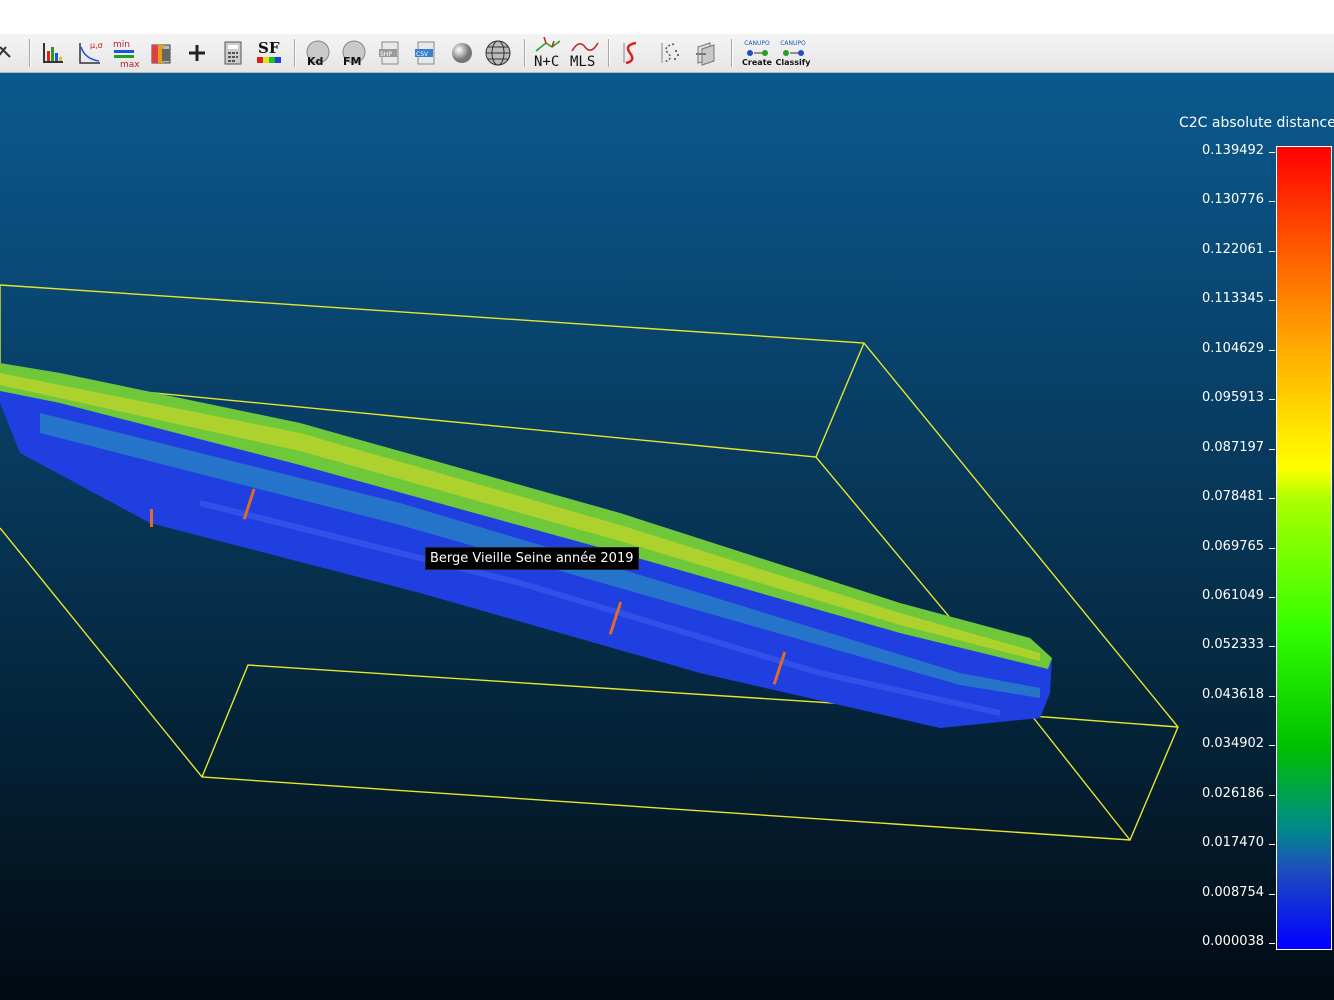  Describe the element at coordinates (1233, 249) in the screenshot. I see `scale-tick-label: 0.122061` at that location.